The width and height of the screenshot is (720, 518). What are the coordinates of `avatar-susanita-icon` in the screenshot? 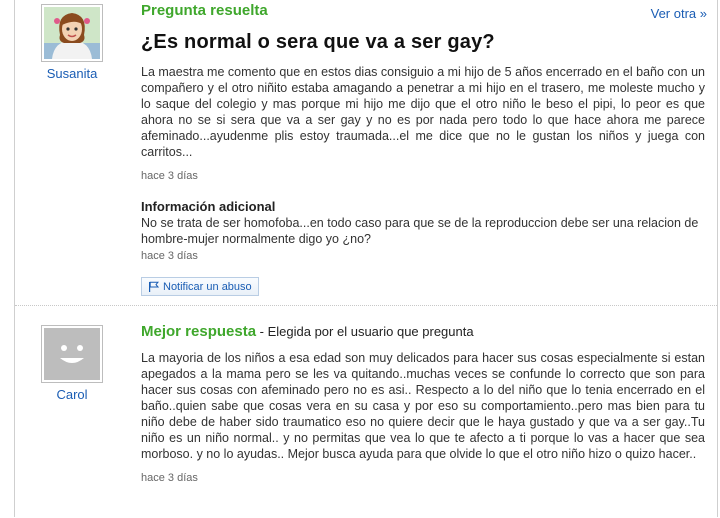 It's located at (72, 33).